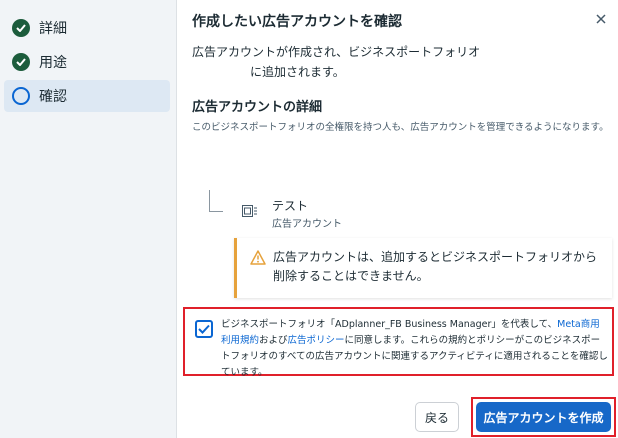 The image size is (618, 438). What do you see at coordinates (53, 63) in the screenshot?
I see `step-label: 用途` at bounding box center [53, 63].